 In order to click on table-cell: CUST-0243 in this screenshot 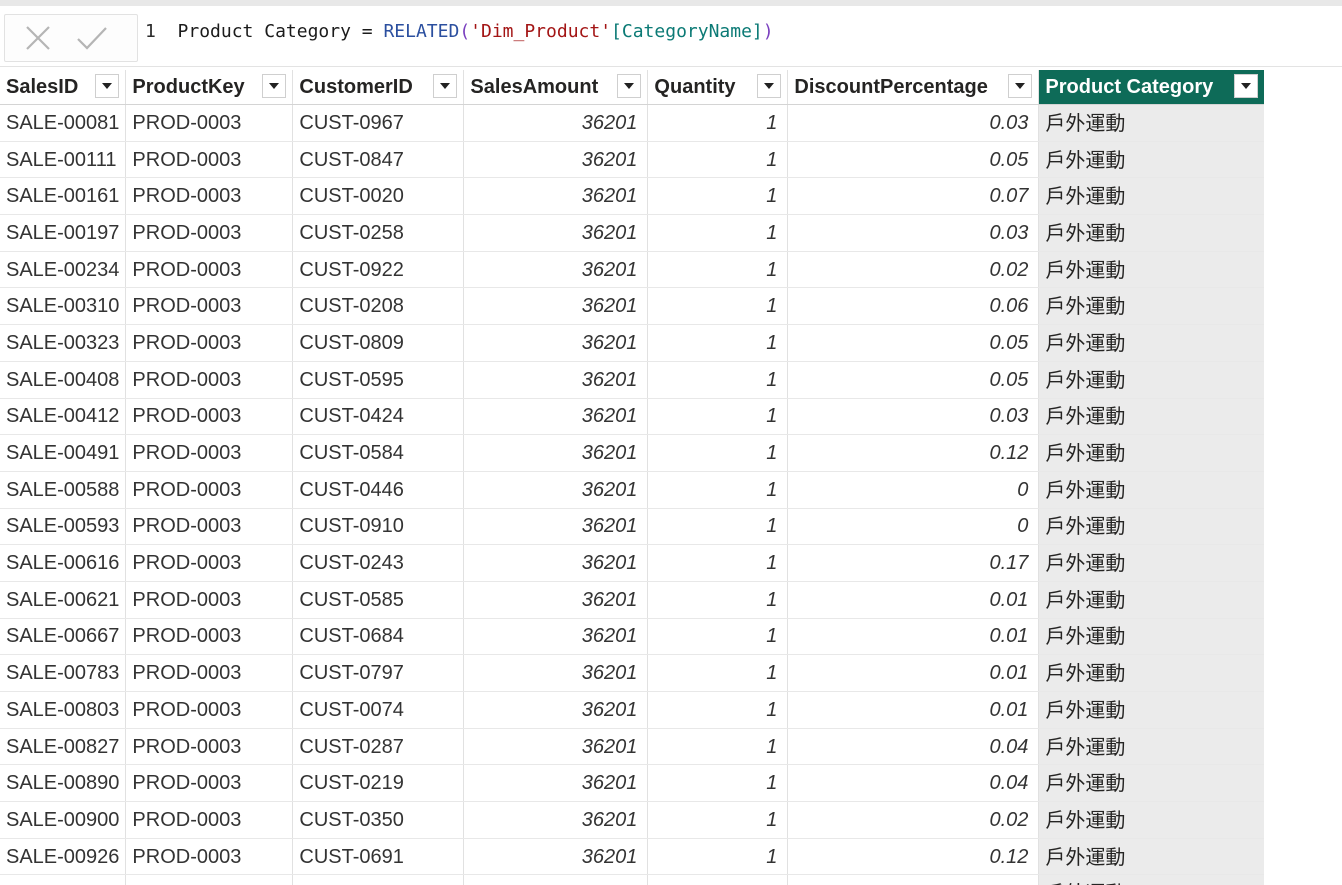, I will do `click(378, 563)`.